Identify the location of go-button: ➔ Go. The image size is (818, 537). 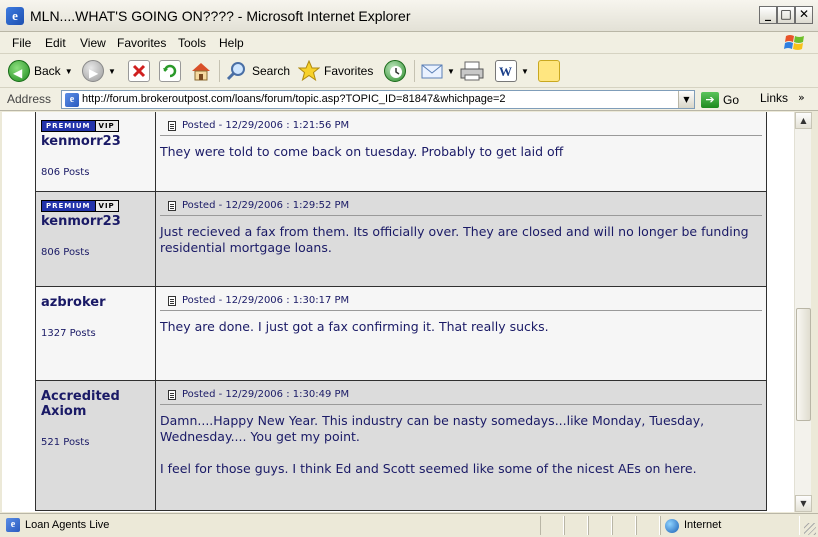
(720, 99).